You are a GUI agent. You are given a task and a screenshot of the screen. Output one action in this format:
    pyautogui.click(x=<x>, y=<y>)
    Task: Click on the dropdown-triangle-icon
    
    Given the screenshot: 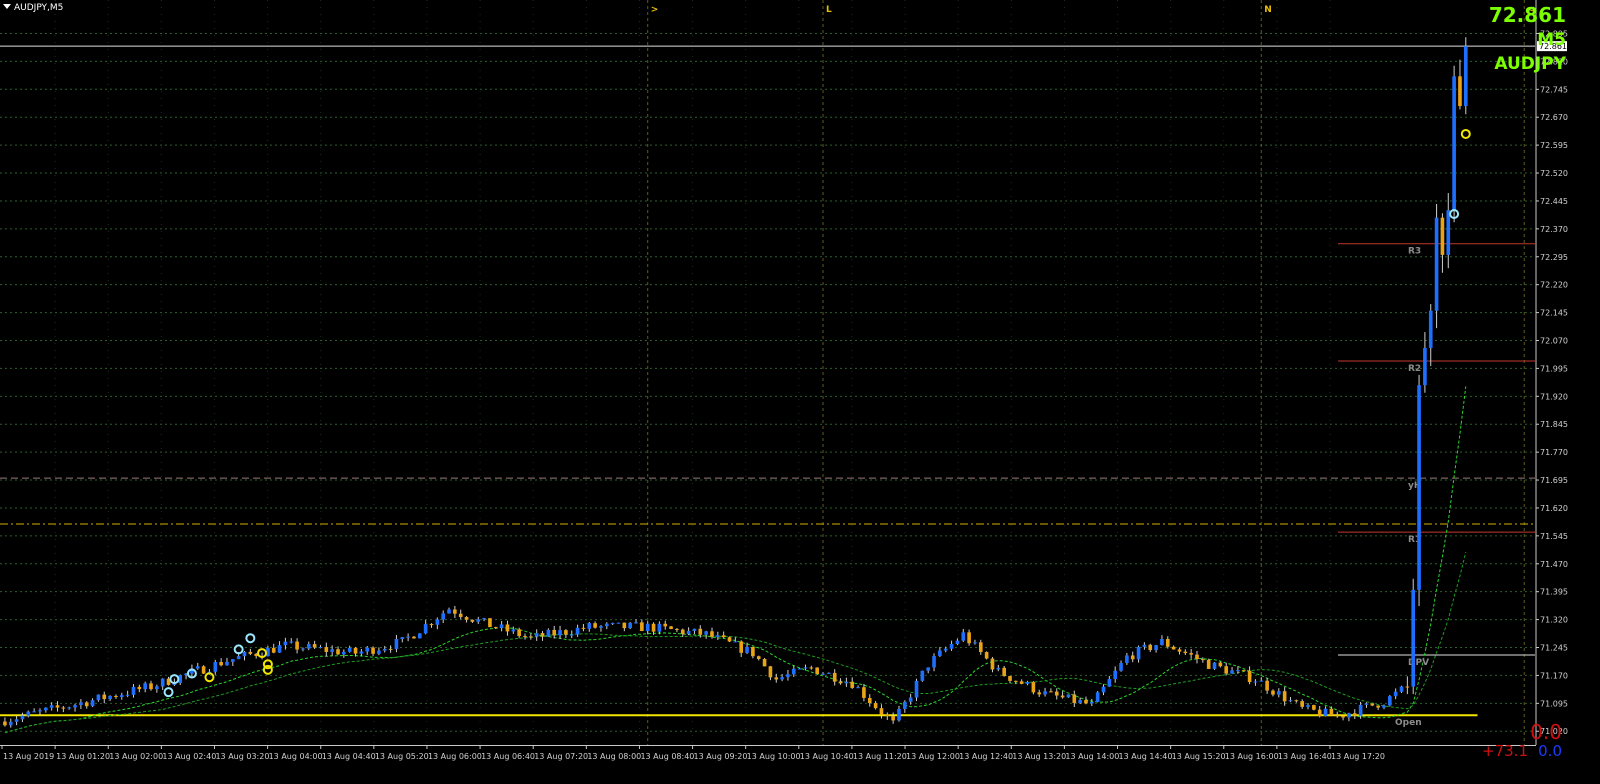 What is the action you would take?
    pyautogui.click(x=7, y=6)
    